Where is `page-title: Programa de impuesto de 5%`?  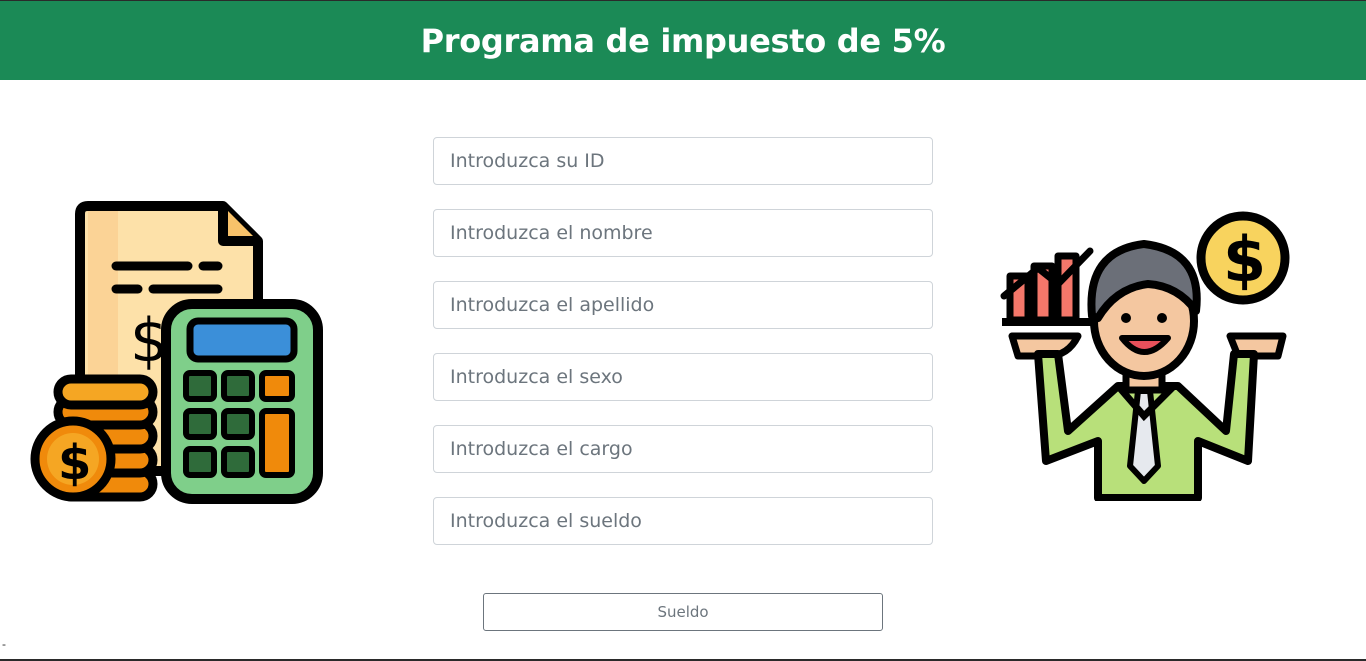 page-title: Programa de impuesto de 5% is located at coordinates (683, 40).